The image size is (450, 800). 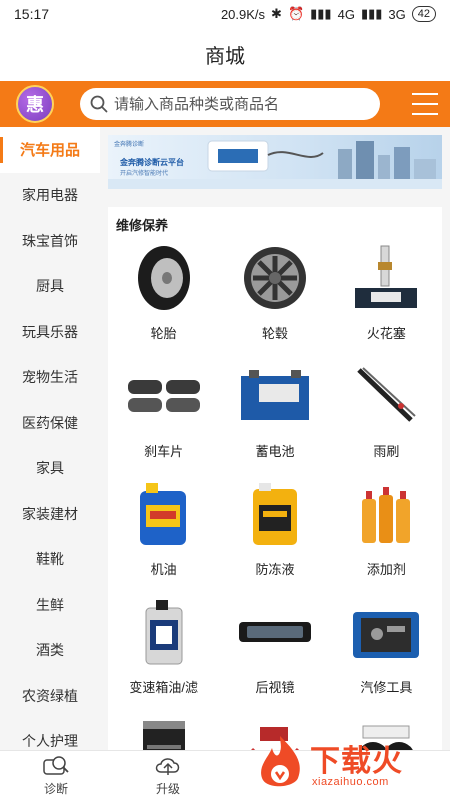 I want to click on sidebar-item-kitchen: 厨具, so click(x=50, y=287).